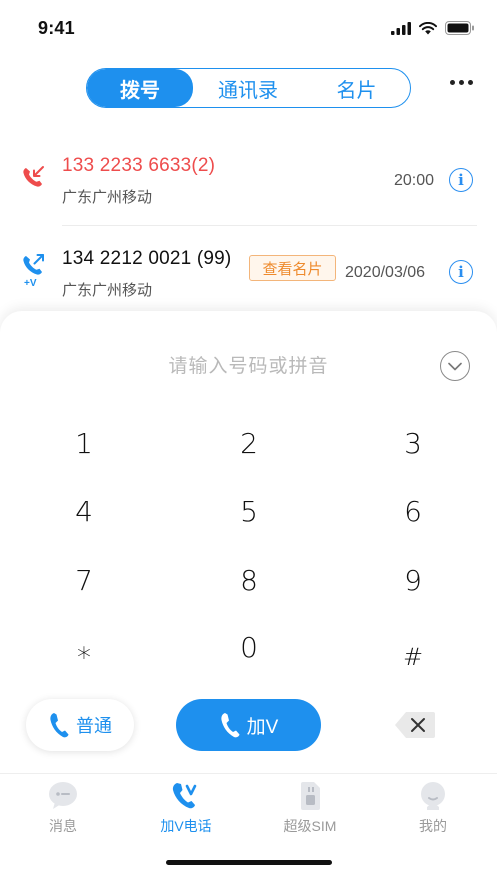 This screenshot has width=497, height=883. I want to click on tabbar-item-messages: 消息, so click(63, 808).